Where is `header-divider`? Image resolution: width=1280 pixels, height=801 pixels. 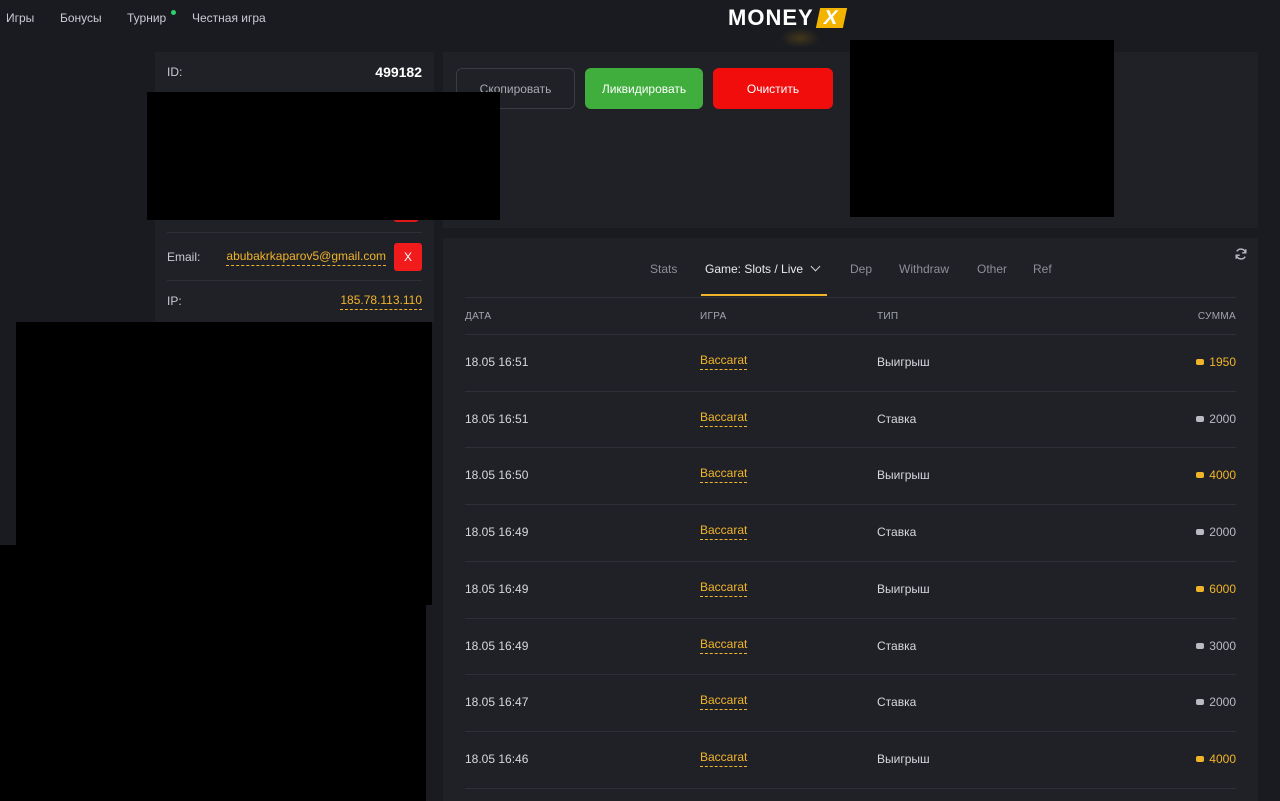 header-divider is located at coordinates (850, 334).